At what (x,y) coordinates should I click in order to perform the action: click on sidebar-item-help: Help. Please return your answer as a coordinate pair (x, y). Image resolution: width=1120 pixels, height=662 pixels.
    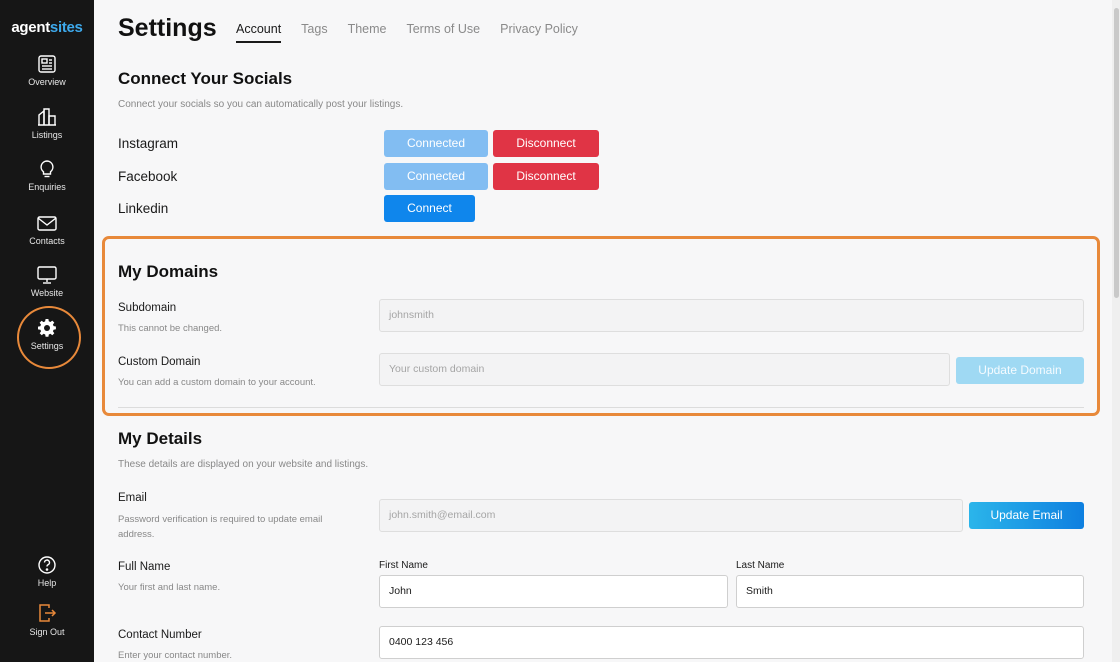
    Looking at the image, I should click on (47, 578).